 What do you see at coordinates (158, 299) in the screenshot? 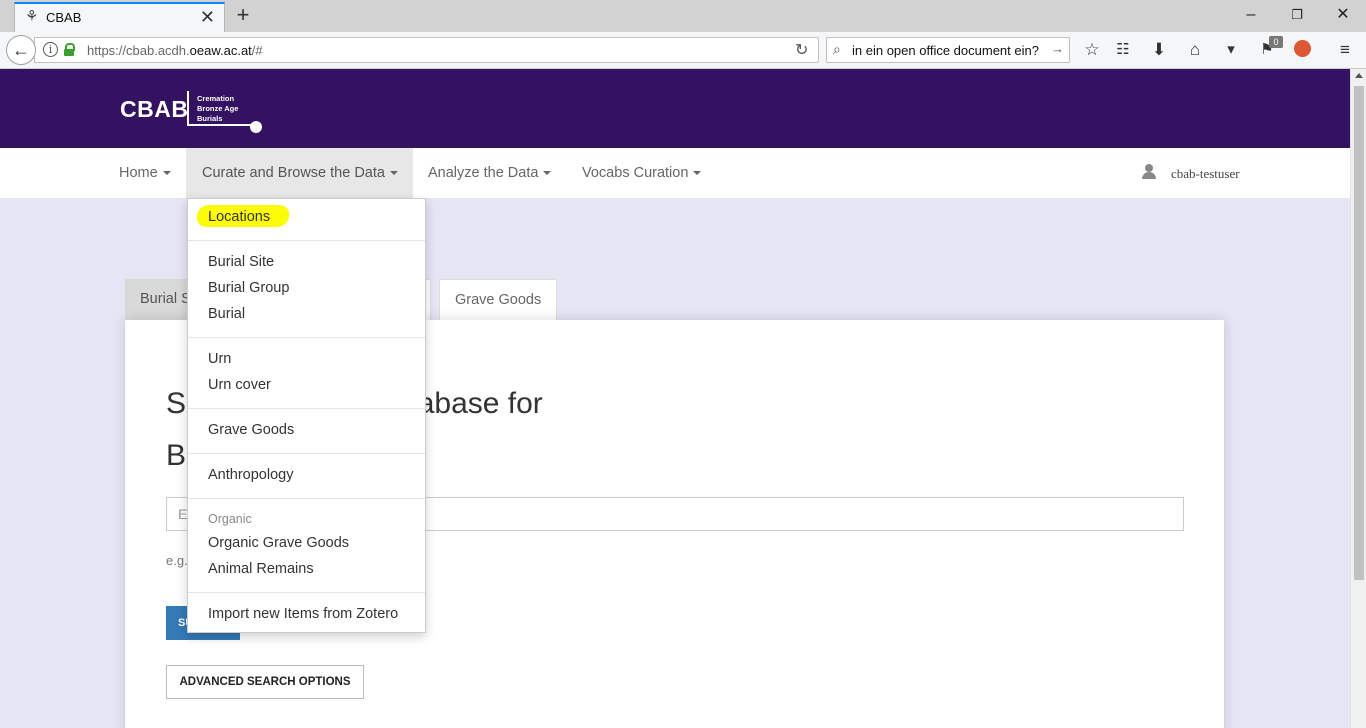
I see `tab-burial-site: Burial S` at bounding box center [158, 299].